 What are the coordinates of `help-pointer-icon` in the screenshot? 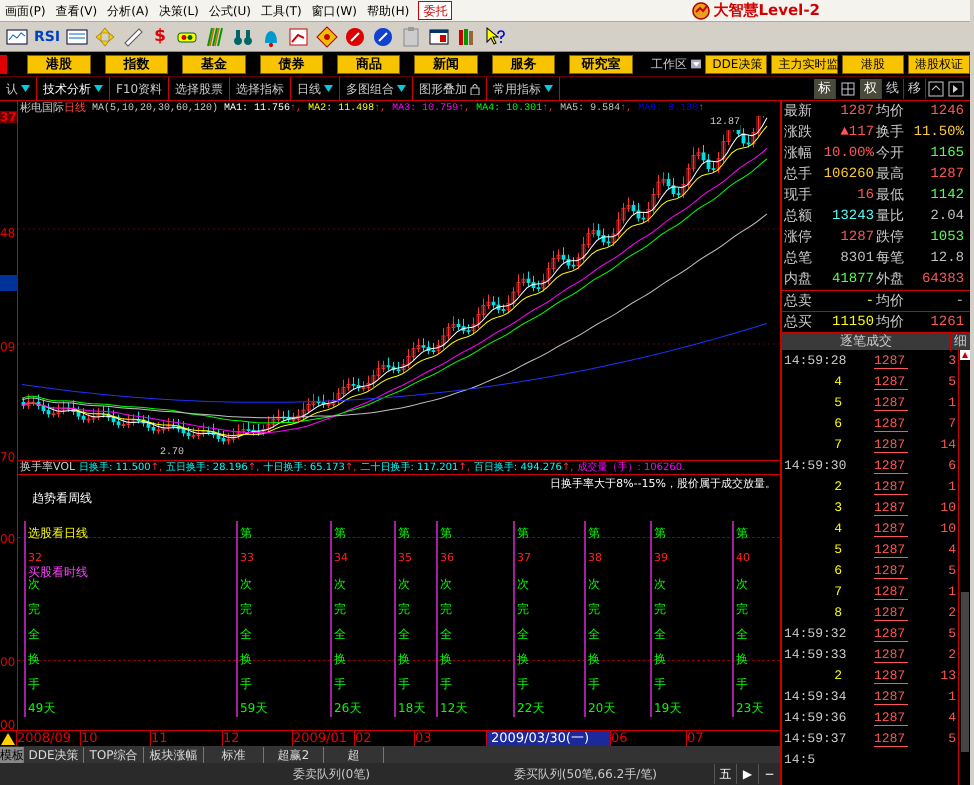 It's located at (495, 37).